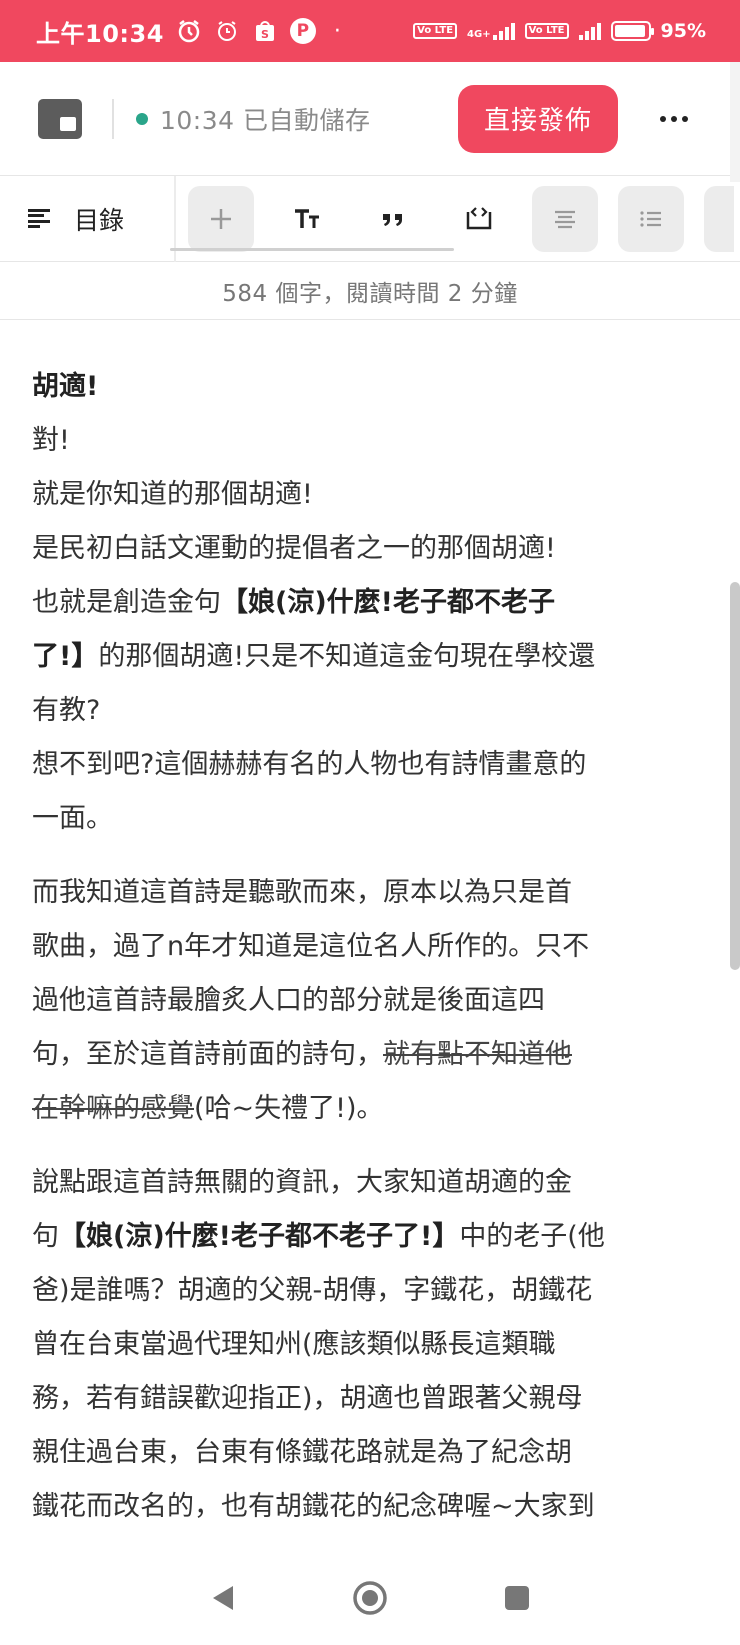  What do you see at coordinates (113, 118) in the screenshot?
I see `divider` at bounding box center [113, 118].